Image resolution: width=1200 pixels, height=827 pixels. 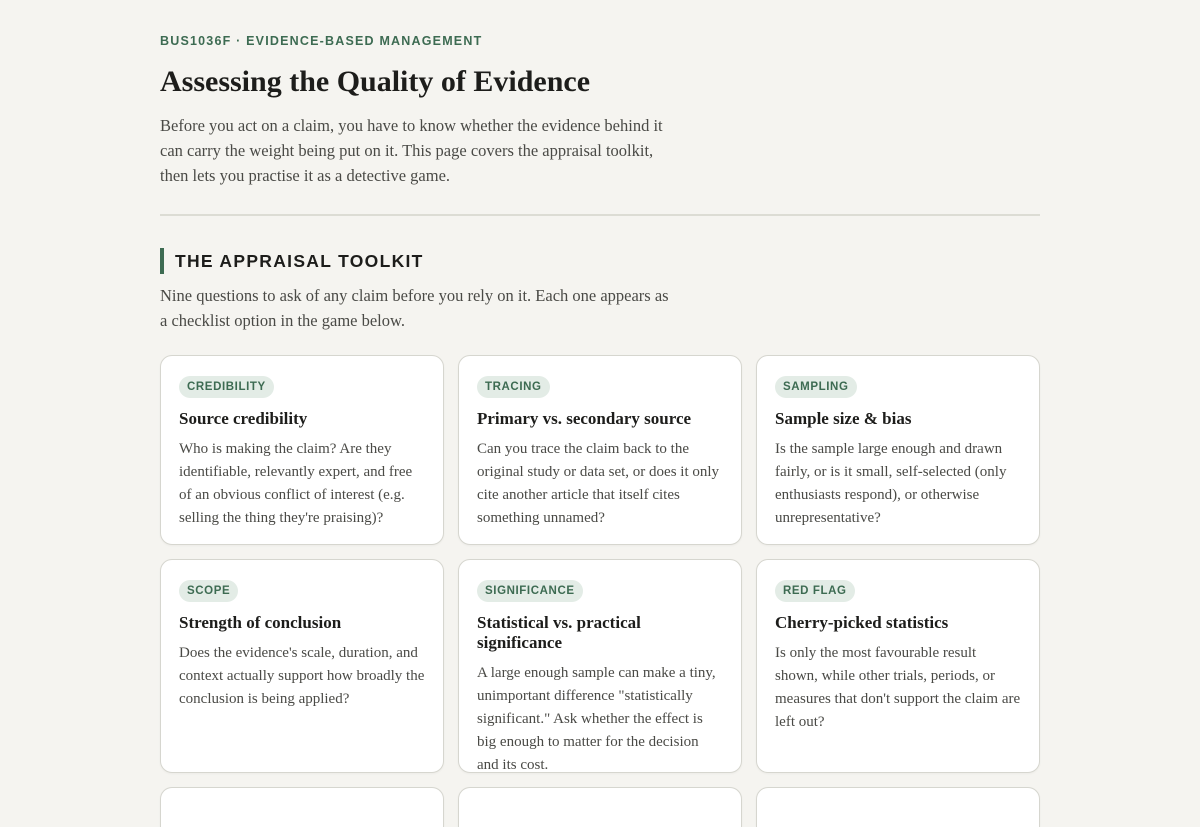 I want to click on card-tag: RED FLAG, so click(x=815, y=591).